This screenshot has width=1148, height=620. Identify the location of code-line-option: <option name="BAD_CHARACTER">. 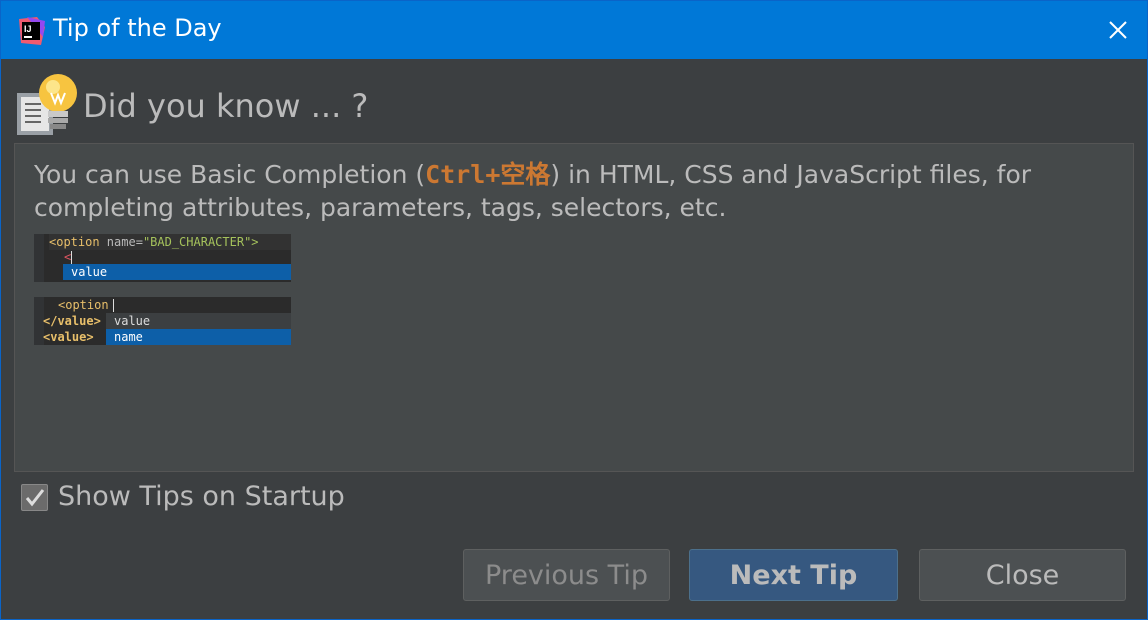
(154, 242).